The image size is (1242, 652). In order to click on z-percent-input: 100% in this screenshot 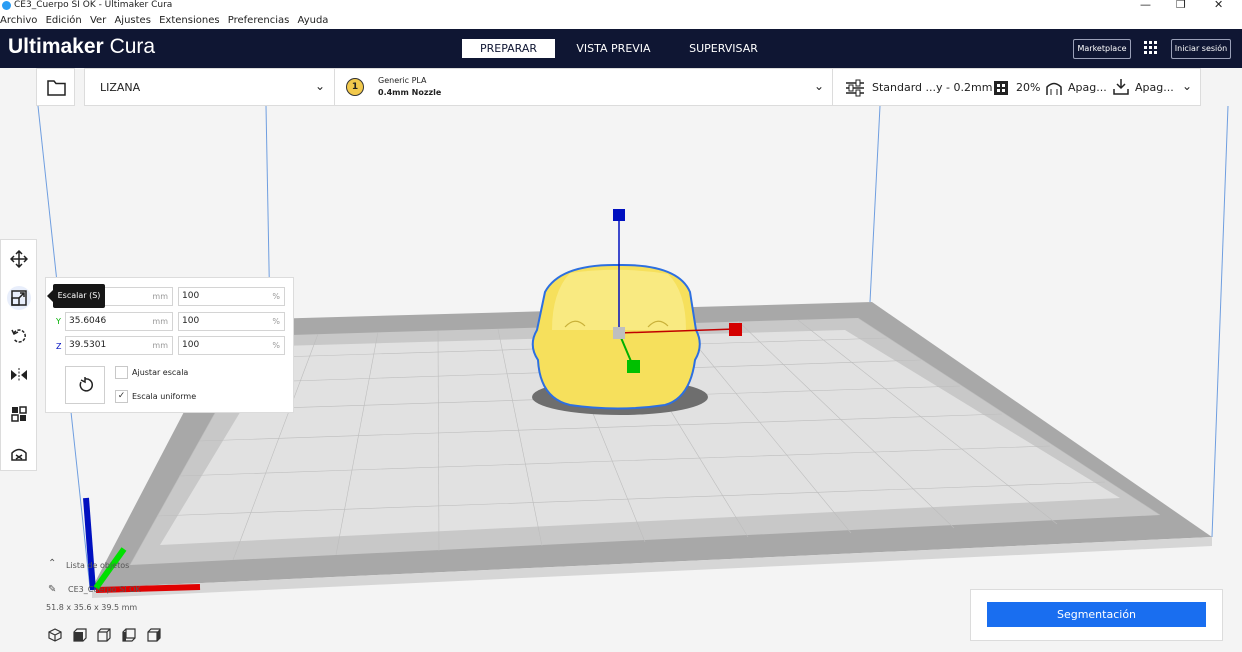, I will do `click(231, 345)`.